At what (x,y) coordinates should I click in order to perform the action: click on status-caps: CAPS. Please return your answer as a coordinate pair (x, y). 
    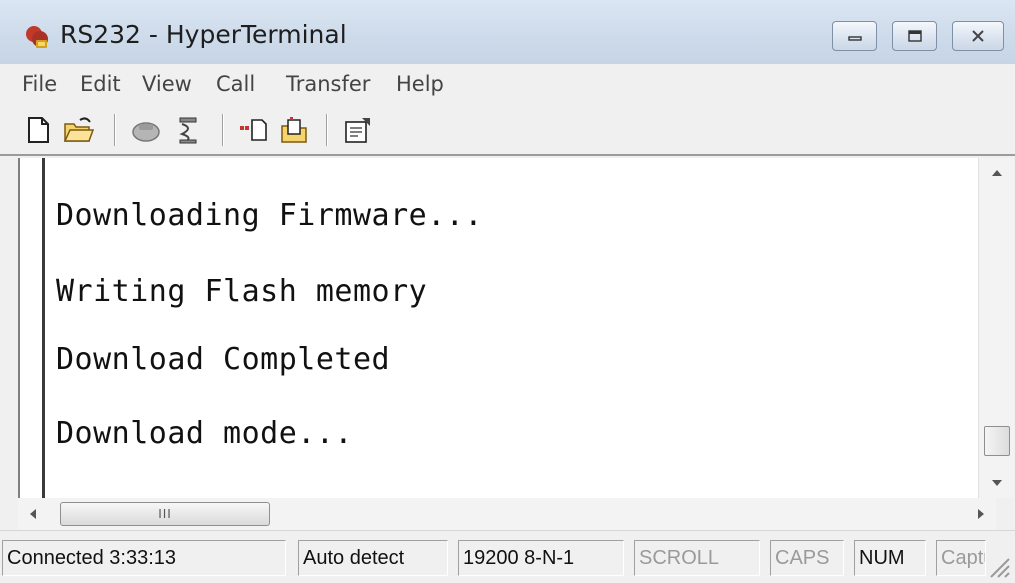
    Looking at the image, I should click on (807, 558).